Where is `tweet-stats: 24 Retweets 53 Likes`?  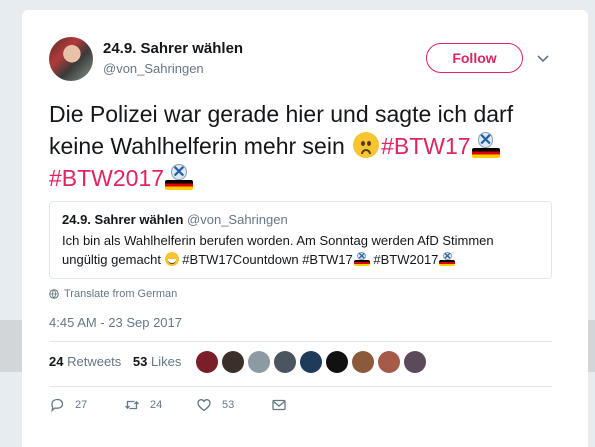
tweet-stats: 24 Retweets 53 Likes is located at coordinates (119, 361).